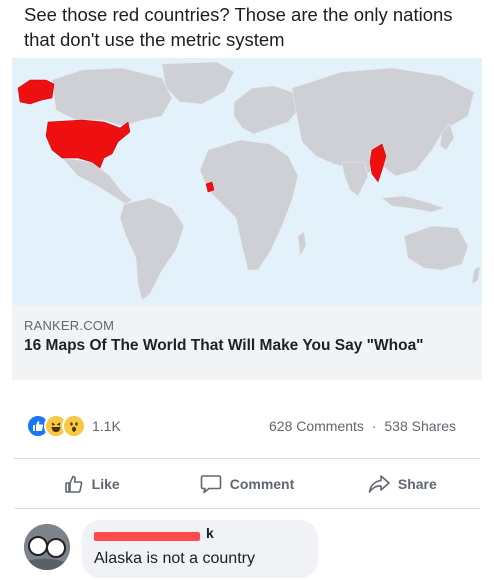 Image resolution: width=494 pixels, height=580 pixels. Describe the element at coordinates (88, 144) in the screenshot. I see `usa-highlight` at that location.